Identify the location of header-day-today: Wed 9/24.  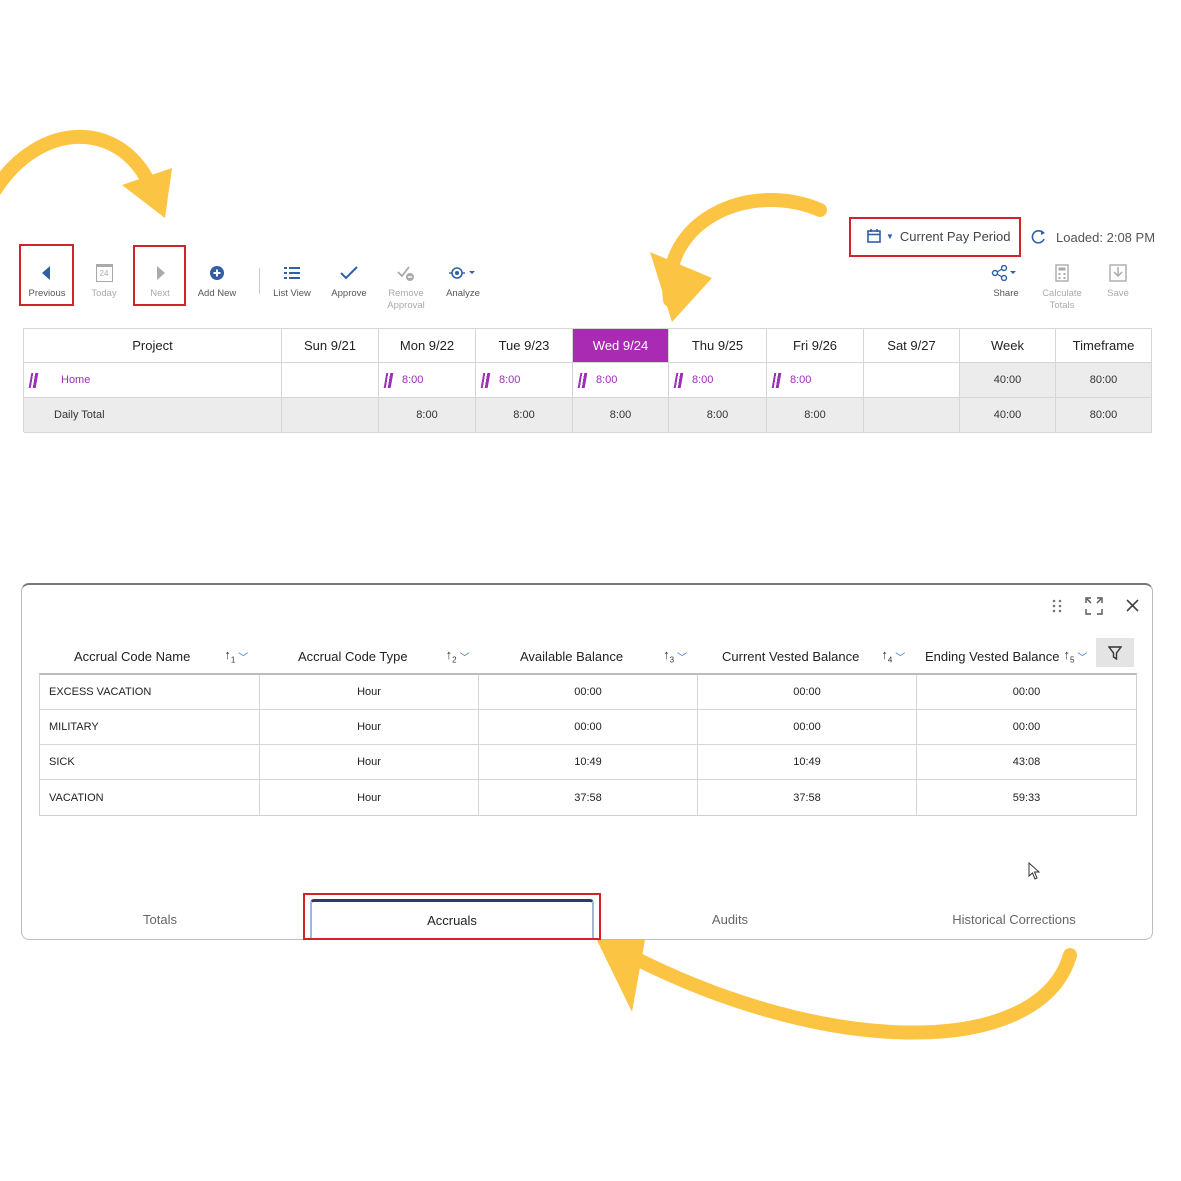
(621, 346).